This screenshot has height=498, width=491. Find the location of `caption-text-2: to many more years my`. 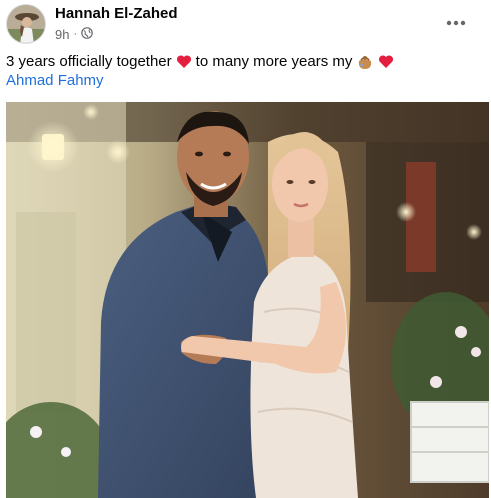

caption-text-2: to many more years my is located at coordinates (274, 61).